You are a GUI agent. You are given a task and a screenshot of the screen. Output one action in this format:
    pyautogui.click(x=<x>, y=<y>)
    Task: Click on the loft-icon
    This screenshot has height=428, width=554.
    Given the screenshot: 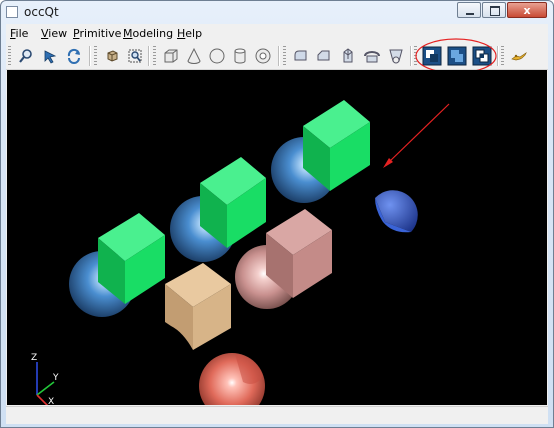 What is the action you would take?
    pyautogui.click(x=395, y=56)
    